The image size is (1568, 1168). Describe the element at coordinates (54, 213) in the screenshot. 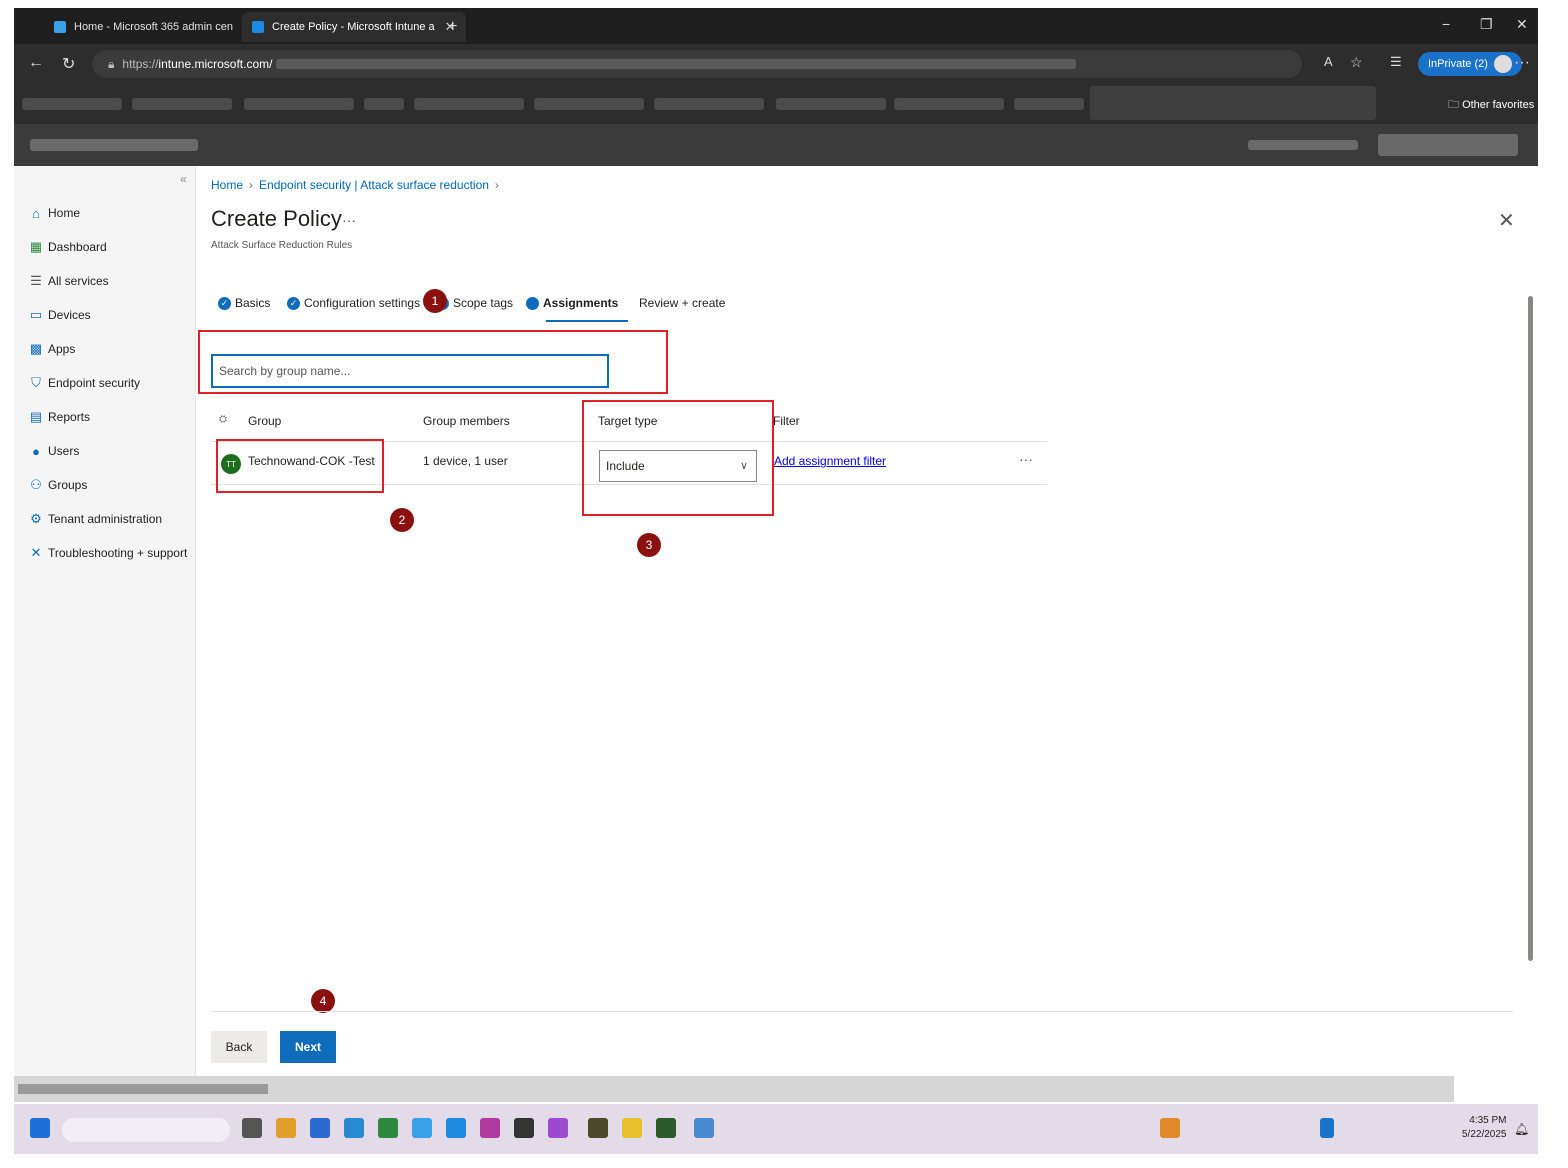

I see `sidebar-item-home: ⌂ Home` at that location.